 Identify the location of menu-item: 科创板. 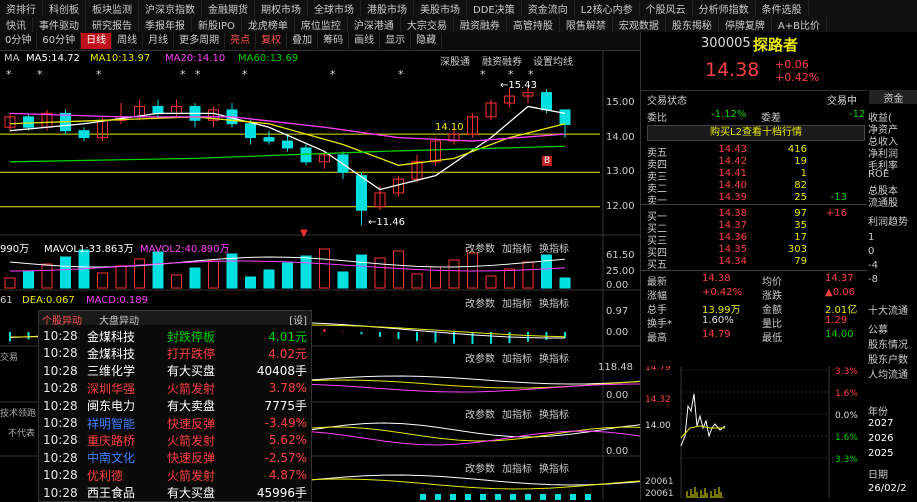
(64, 8).